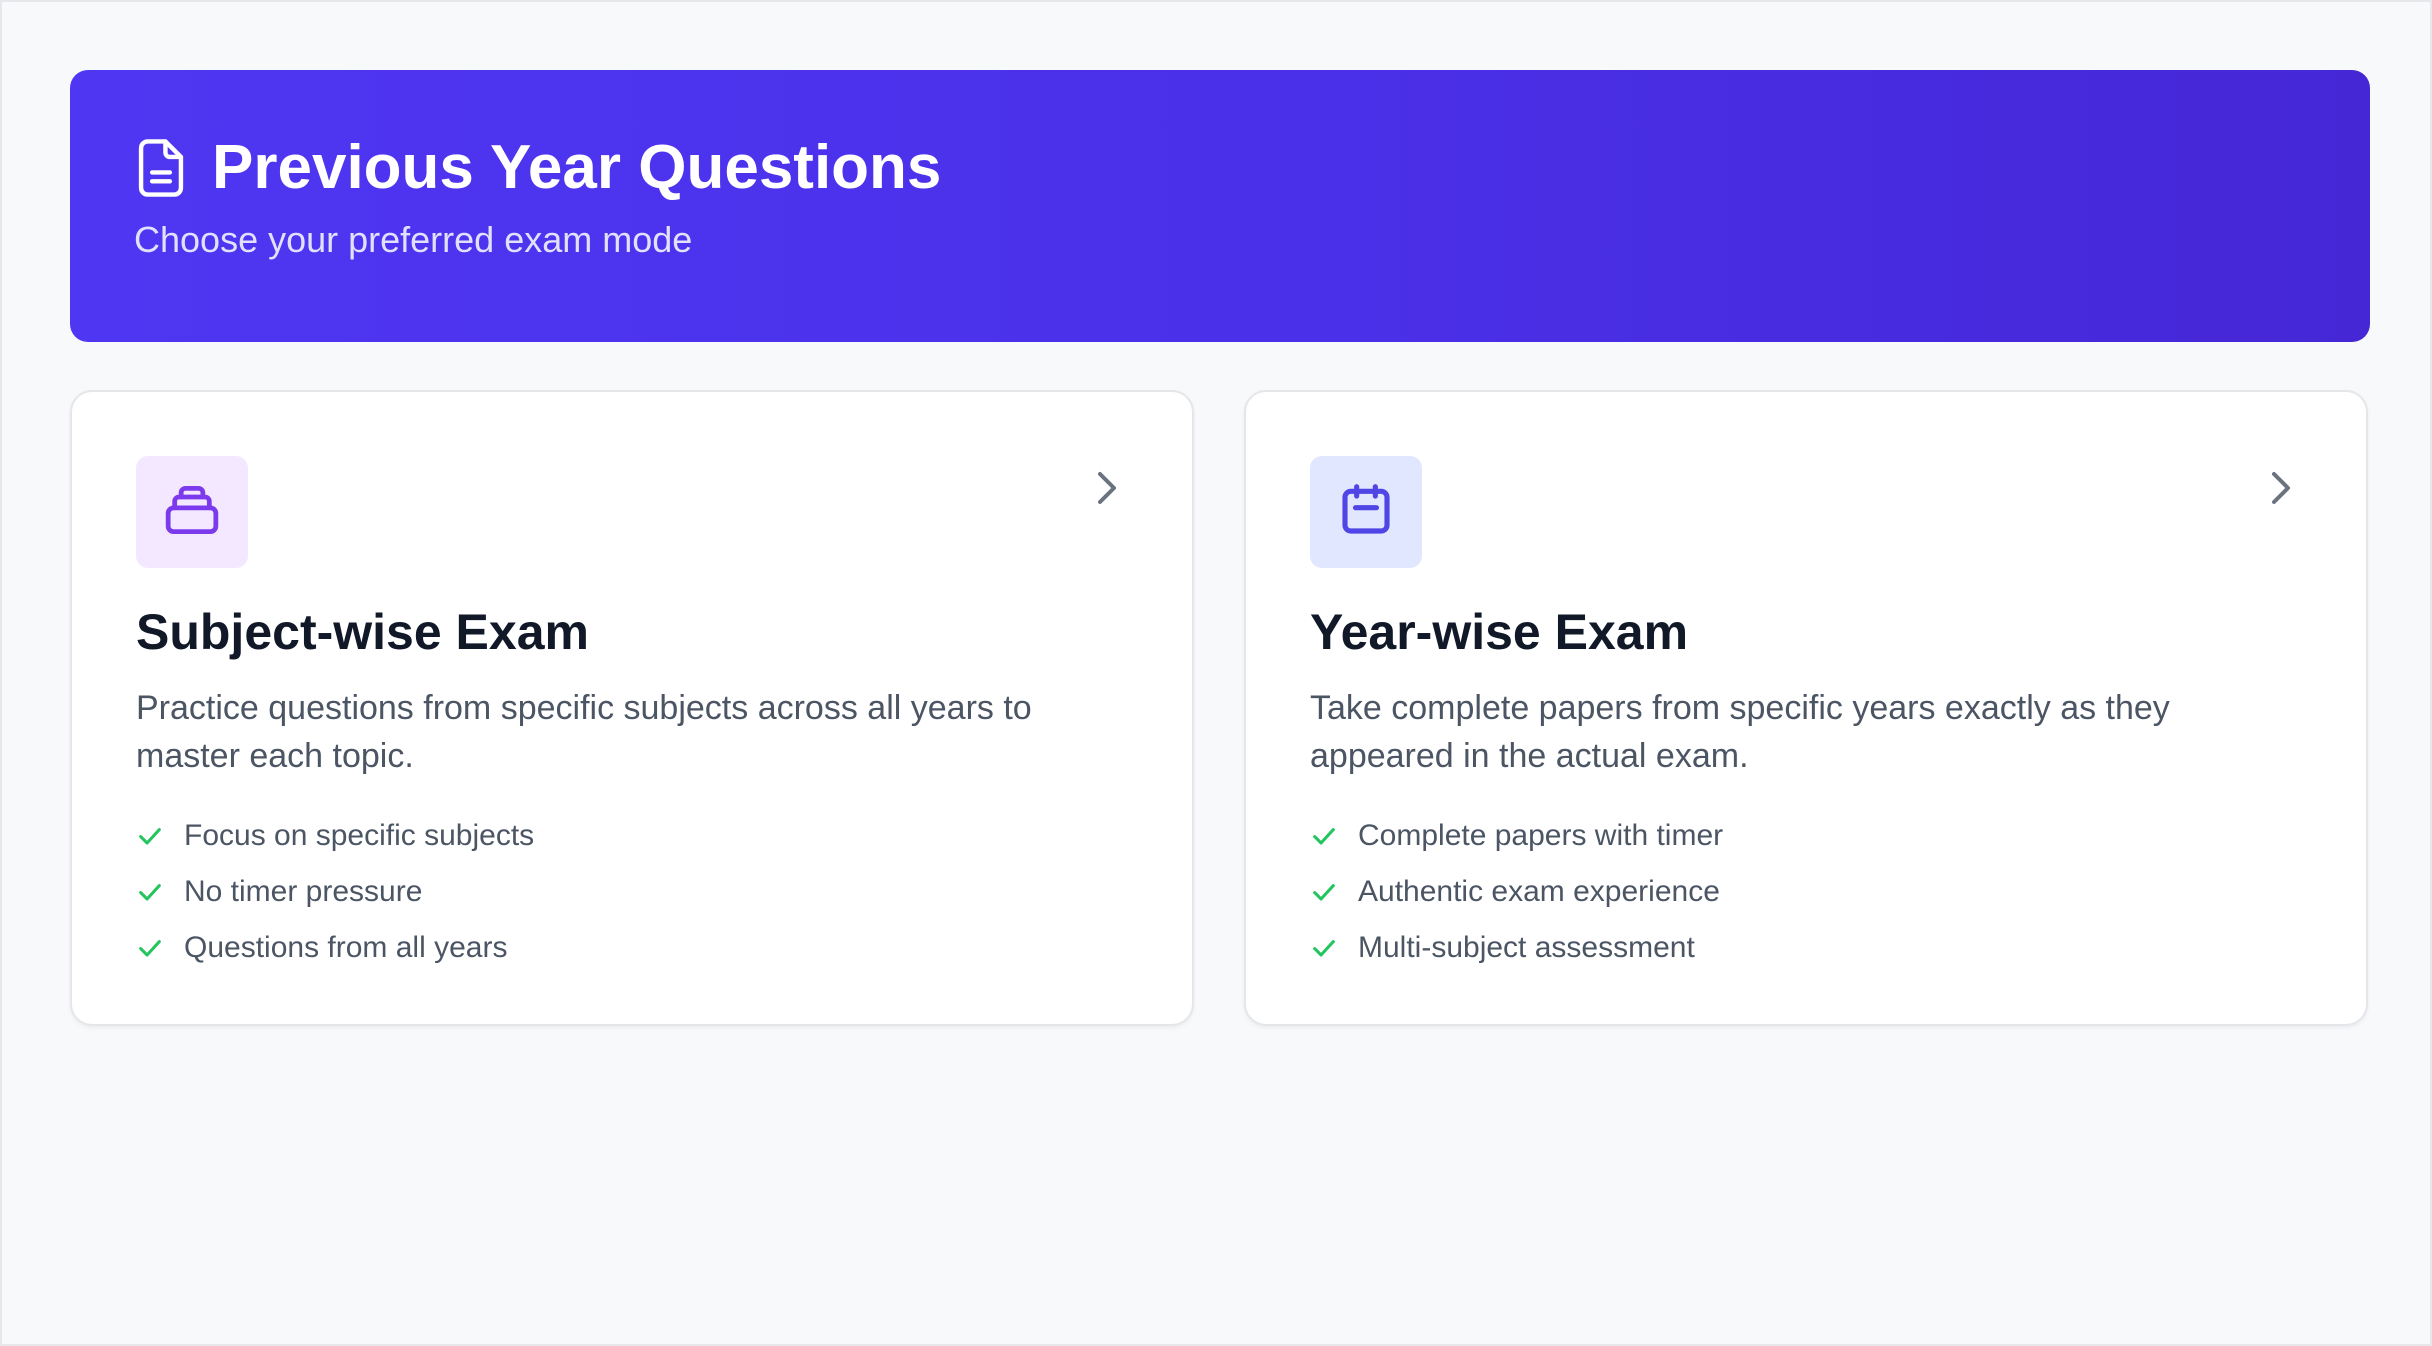 The image size is (2432, 1346). What do you see at coordinates (346, 947) in the screenshot?
I see `feature-text: Questions from all years` at bounding box center [346, 947].